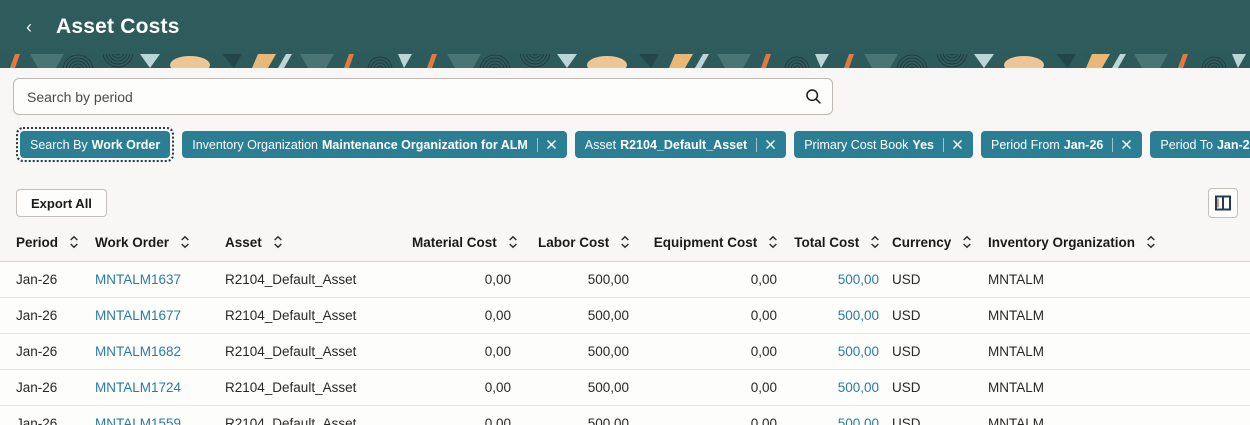 The height and width of the screenshot is (425, 1250). Describe the element at coordinates (827, 242) in the screenshot. I see `column-header-label: Total Cost` at that location.